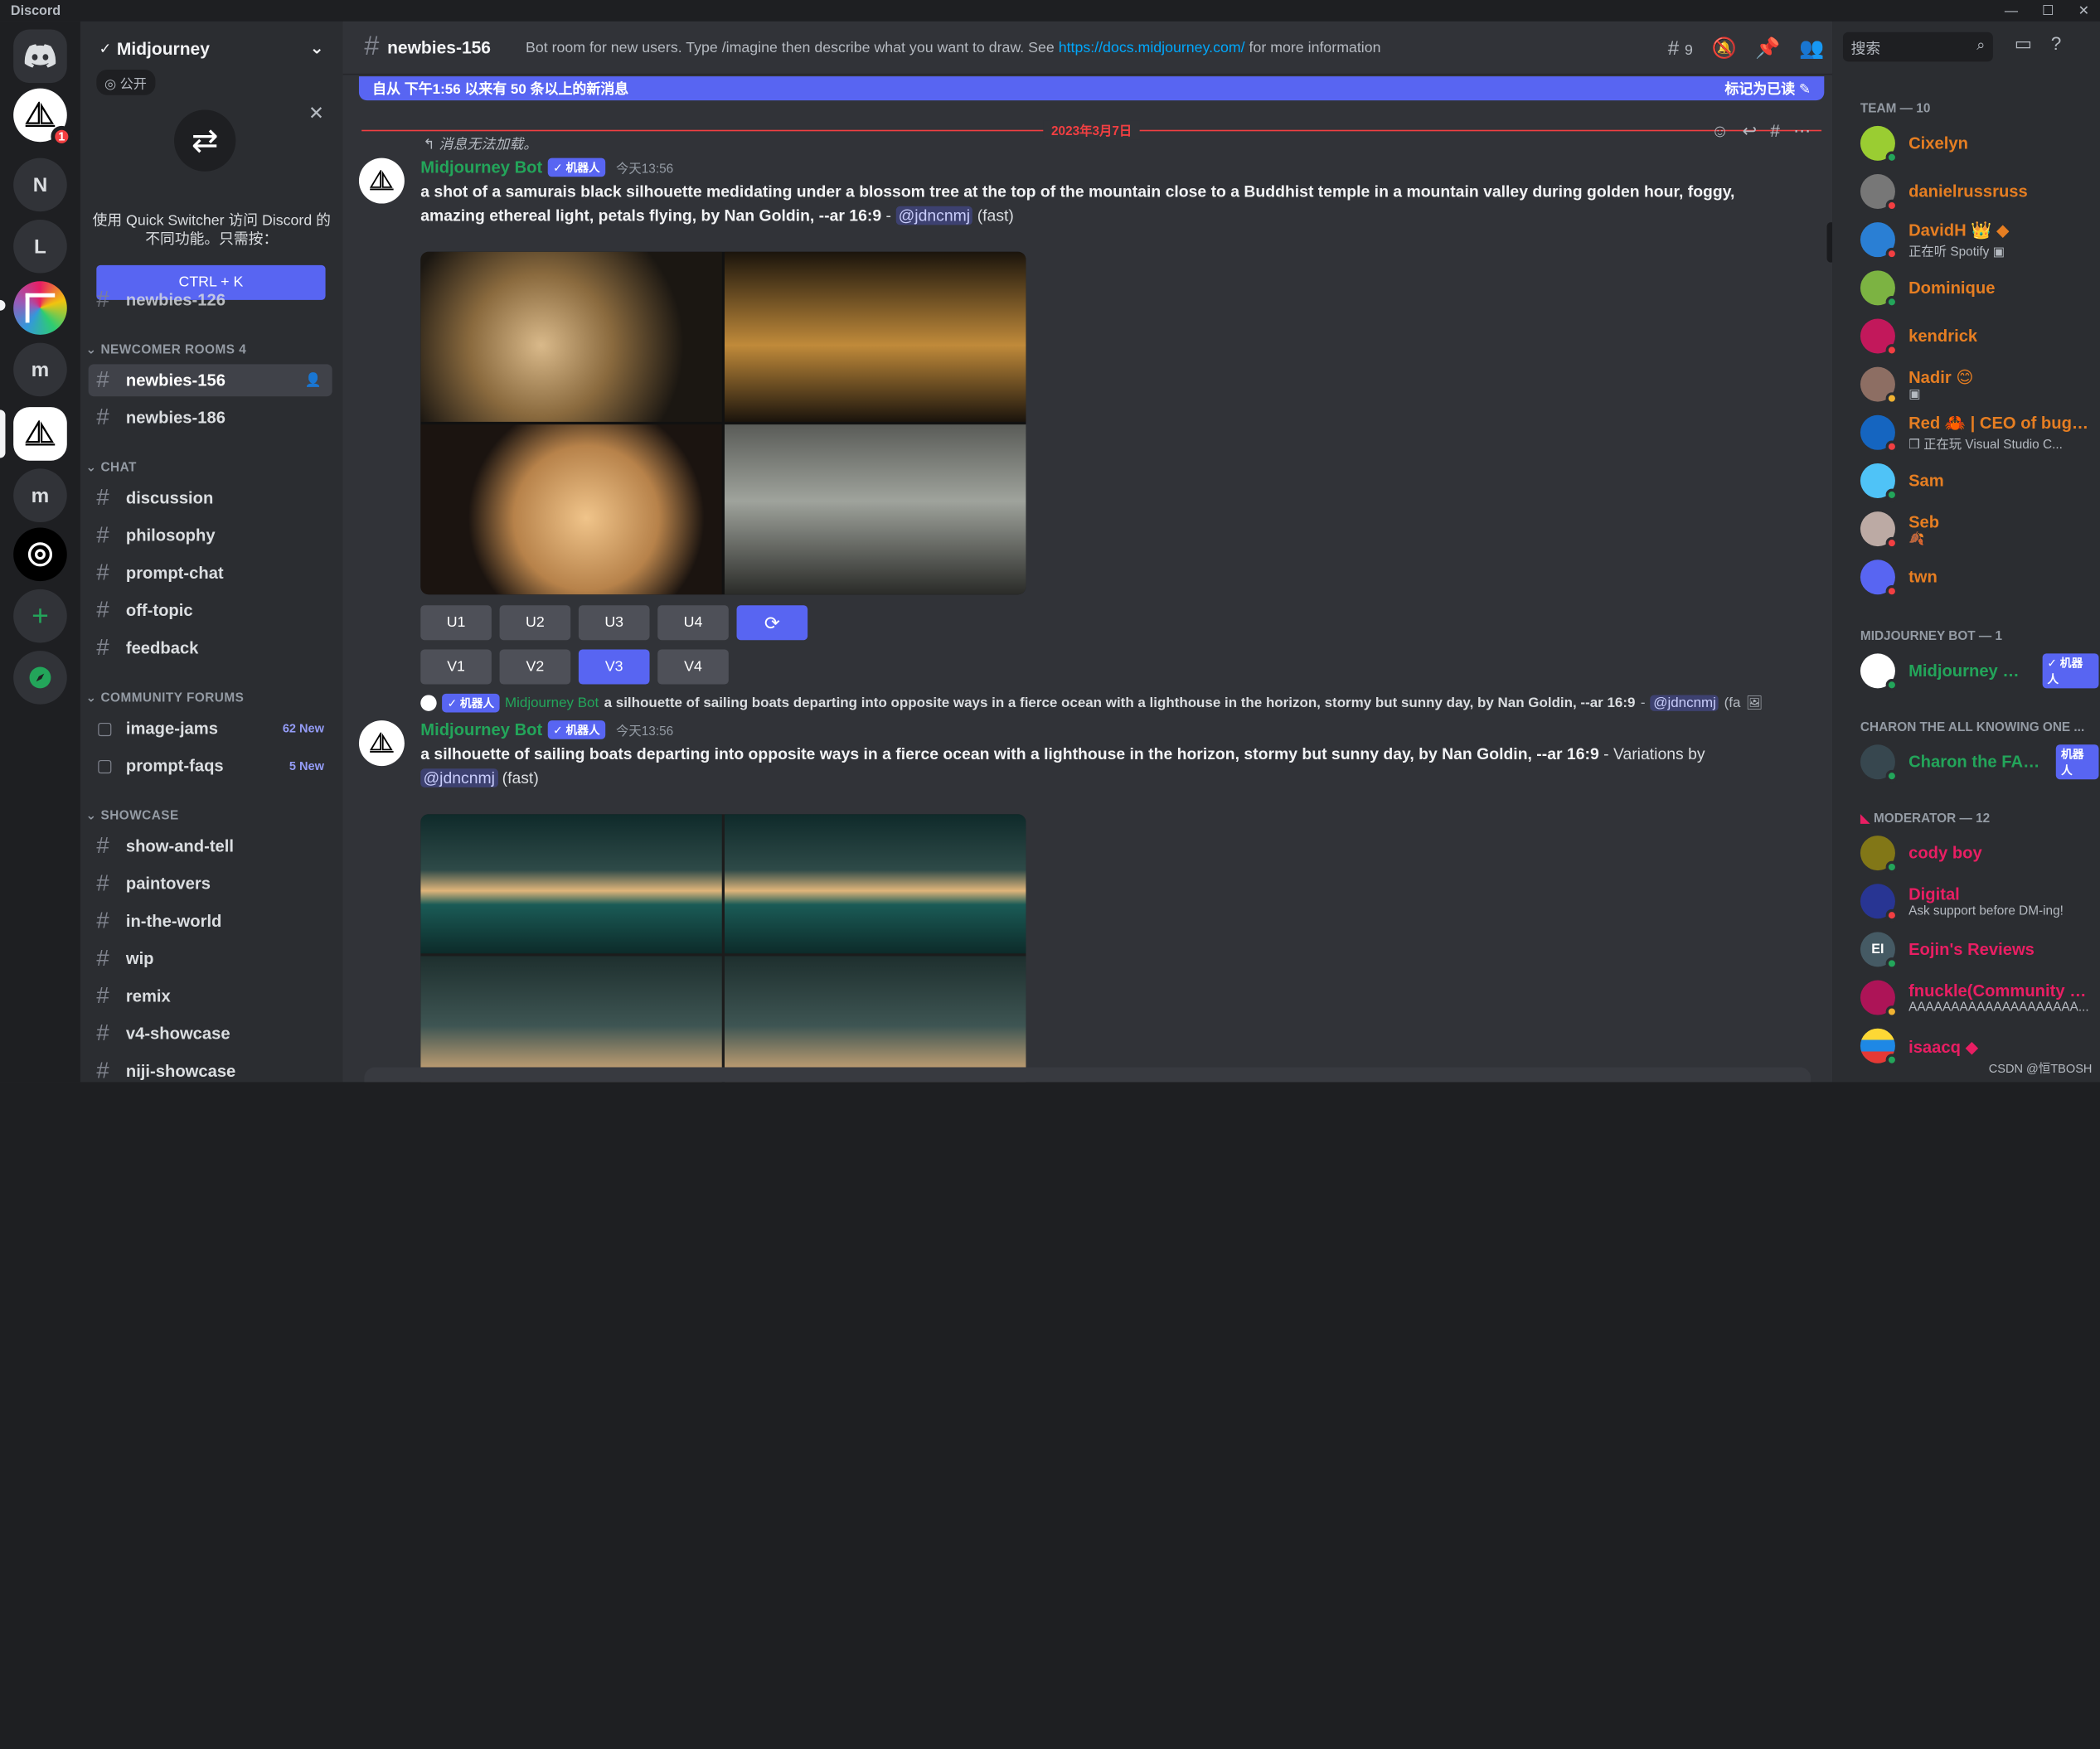 Image resolution: width=2100 pixels, height=1749 pixels. I want to click on variations-label: - Variations by, so click(1652, 753).